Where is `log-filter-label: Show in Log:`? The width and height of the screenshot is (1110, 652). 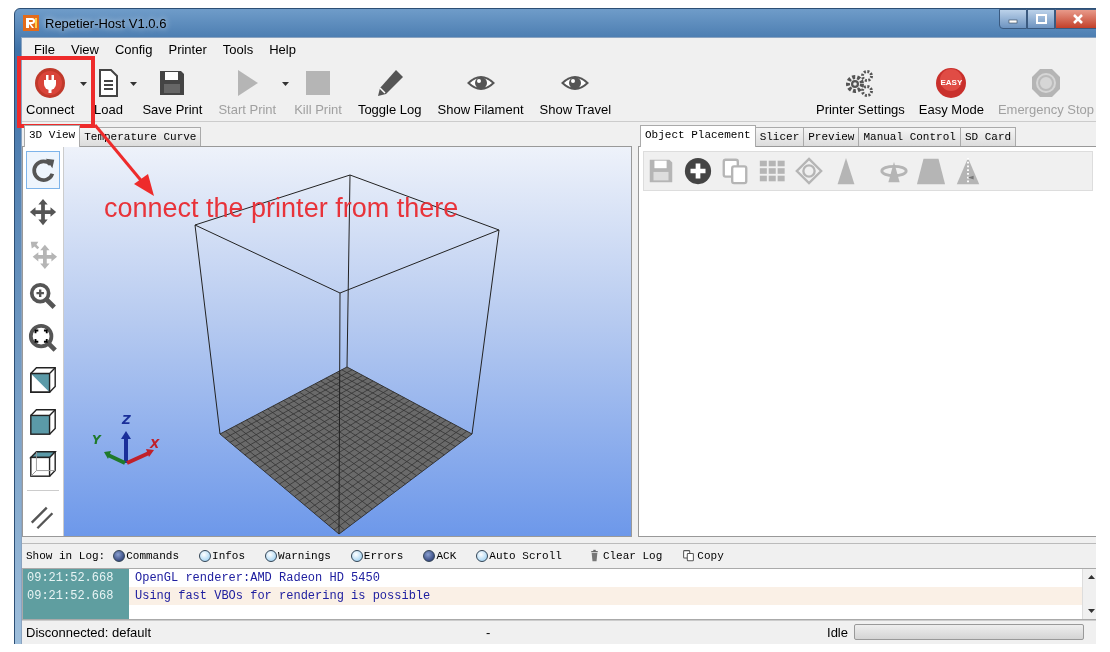
log-filter-label: Show in Log: is located at coordinates (66, 555).